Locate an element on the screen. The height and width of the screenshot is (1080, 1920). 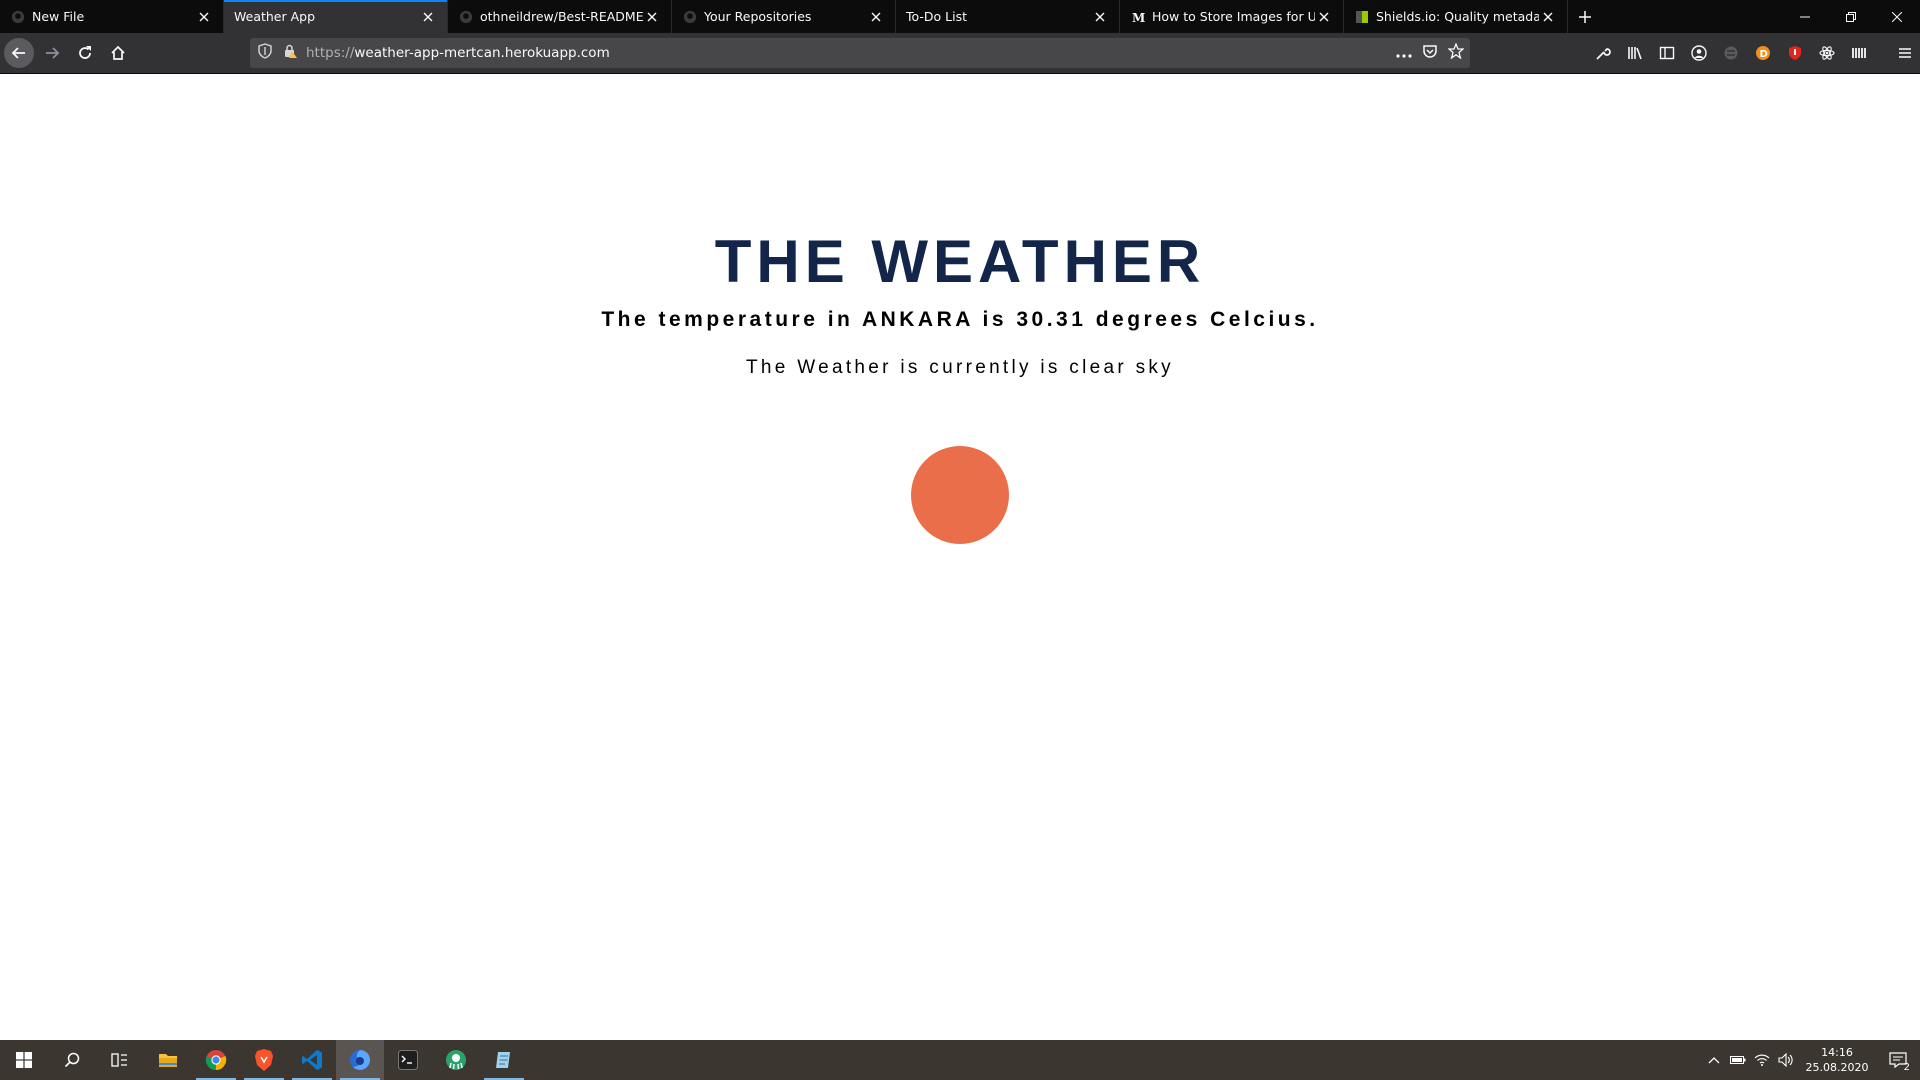
vscode-button is located at coordinates (312, 1060).